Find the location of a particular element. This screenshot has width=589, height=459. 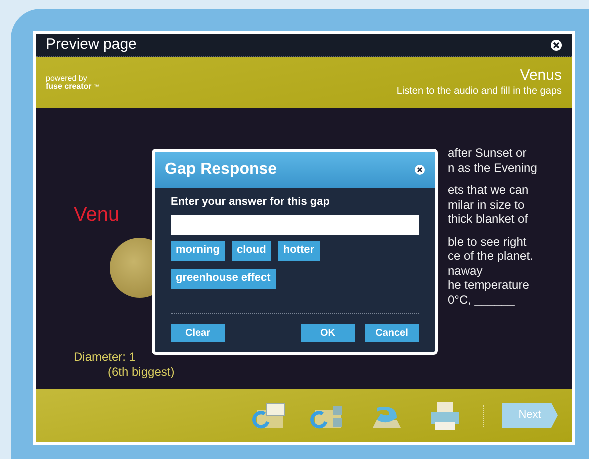

diameter-text: (6th biggest) is located at coordinates (141, 372).